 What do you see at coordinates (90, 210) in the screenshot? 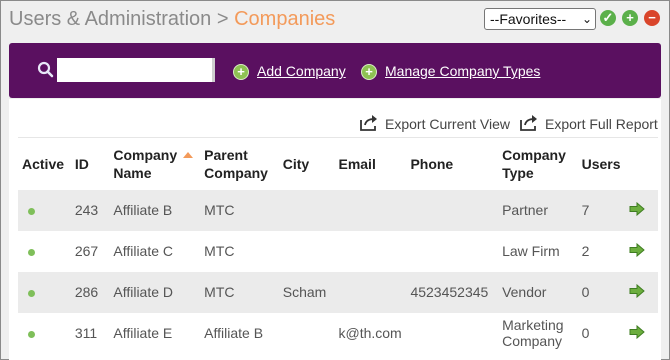
I see `cell-id: 243` at bounding box center [90, 210].